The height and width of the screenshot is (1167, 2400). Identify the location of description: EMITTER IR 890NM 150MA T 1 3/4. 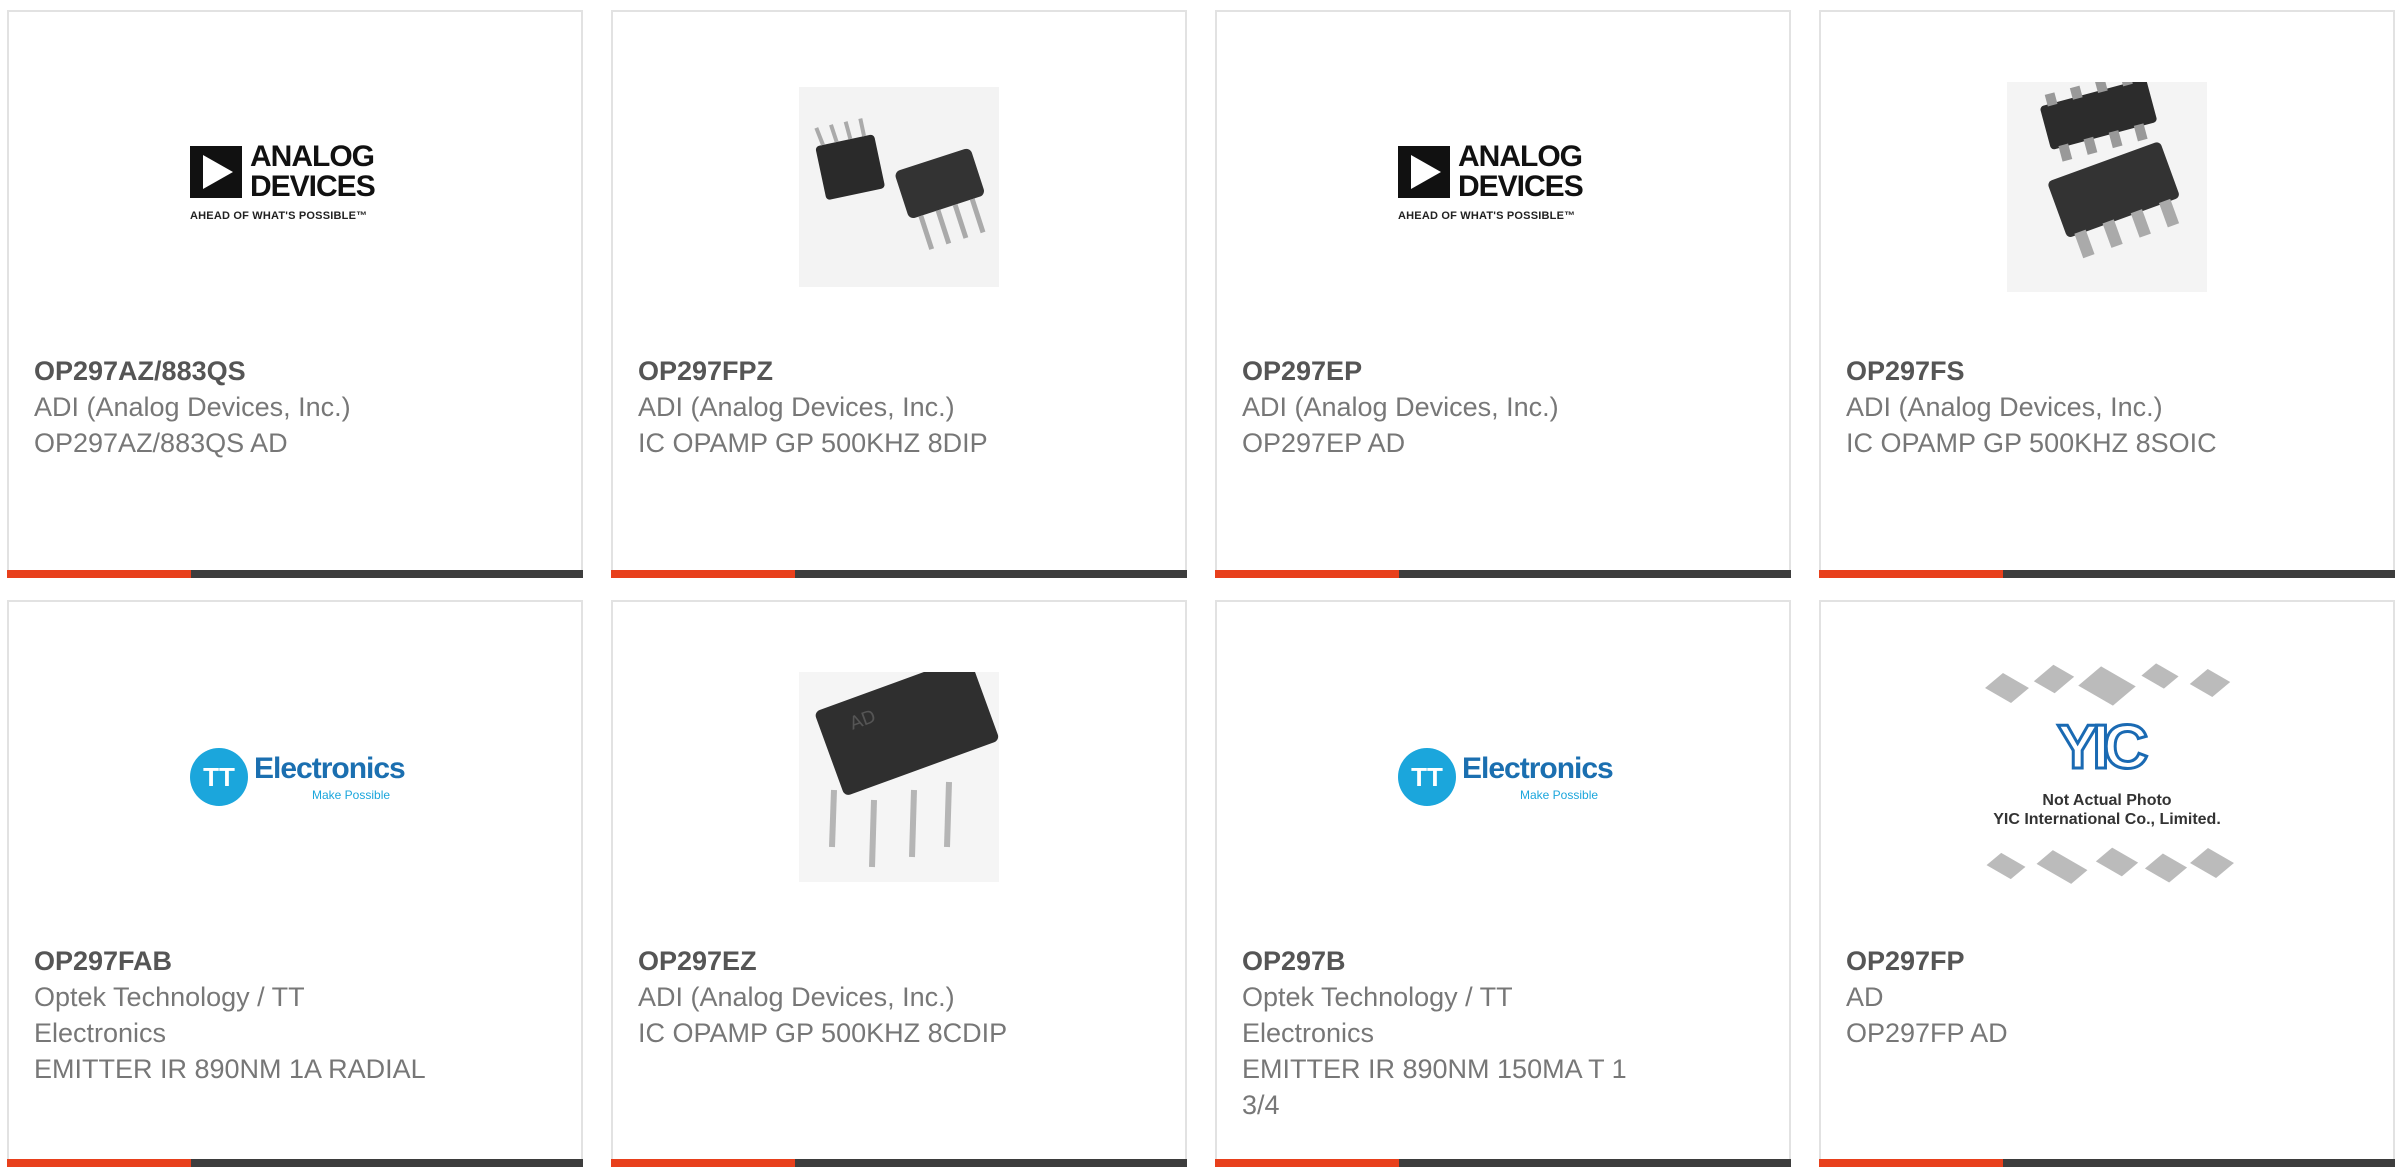
(1434, 1087).